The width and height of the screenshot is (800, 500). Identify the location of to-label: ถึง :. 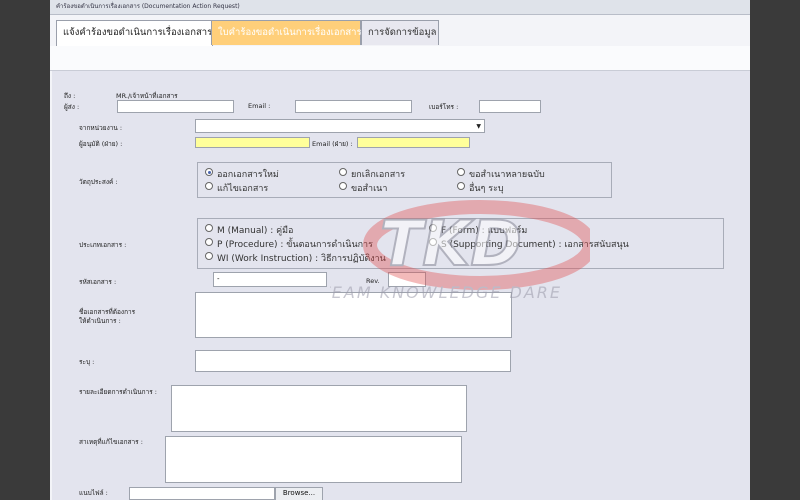
(70, 96).